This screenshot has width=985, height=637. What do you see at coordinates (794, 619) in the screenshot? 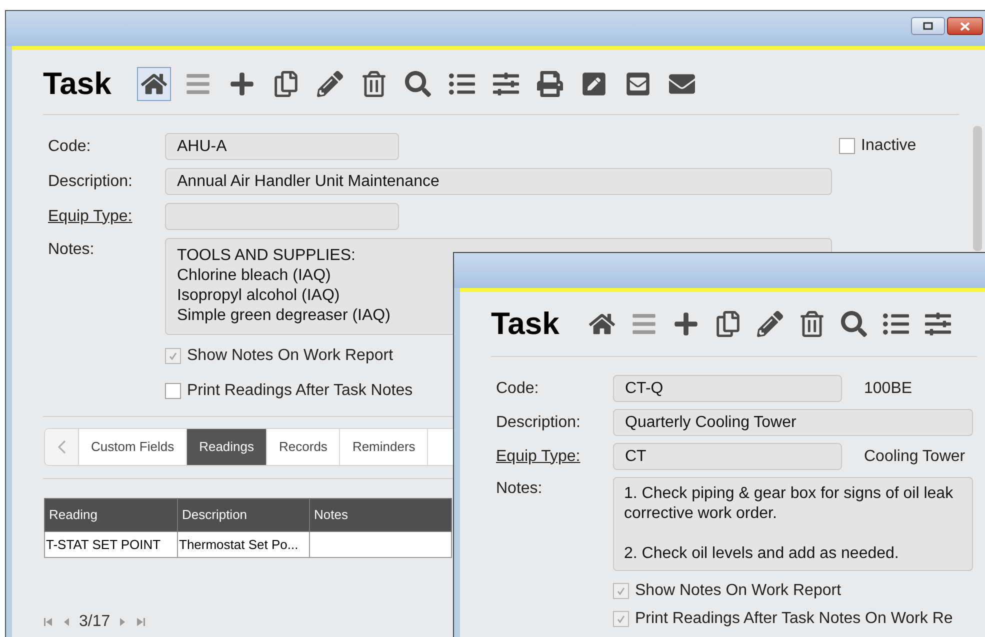
I see `checkbox-label: Print Readings After Task Notes On Work Re` at bounding box center [794, 619].